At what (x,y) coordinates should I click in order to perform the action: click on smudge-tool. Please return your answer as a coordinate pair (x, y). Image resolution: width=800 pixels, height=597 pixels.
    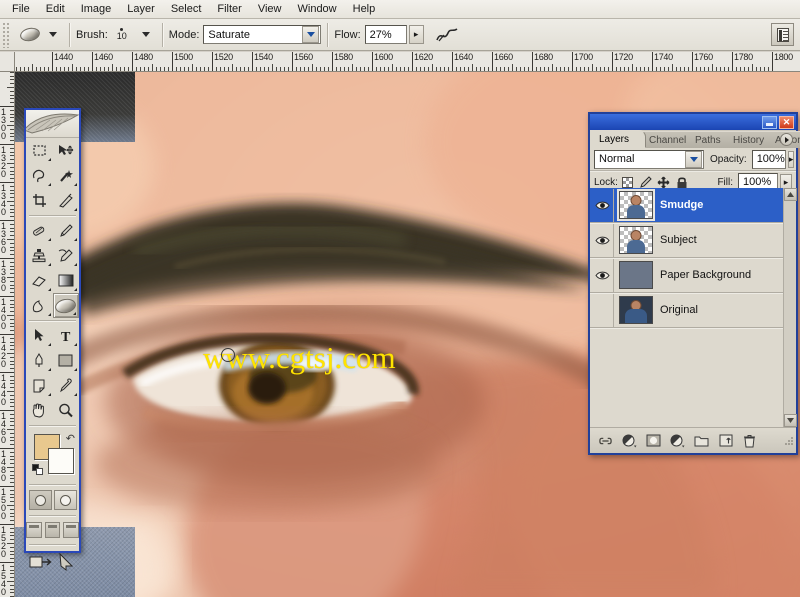
    Looking at the image, I should click on (65, 305).